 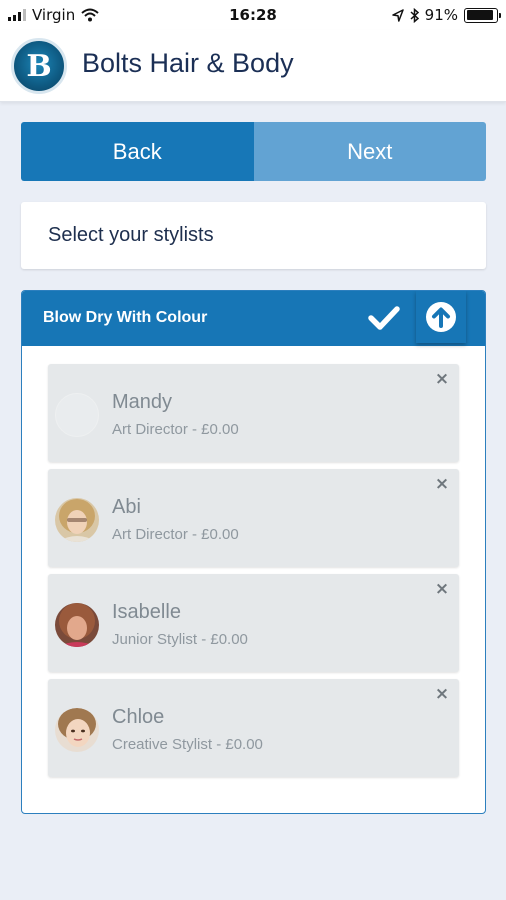 What do you see at coordinates (397, 15) in the screenshot?
I see `location-arrow-icon` at bounding box center [397, 15].